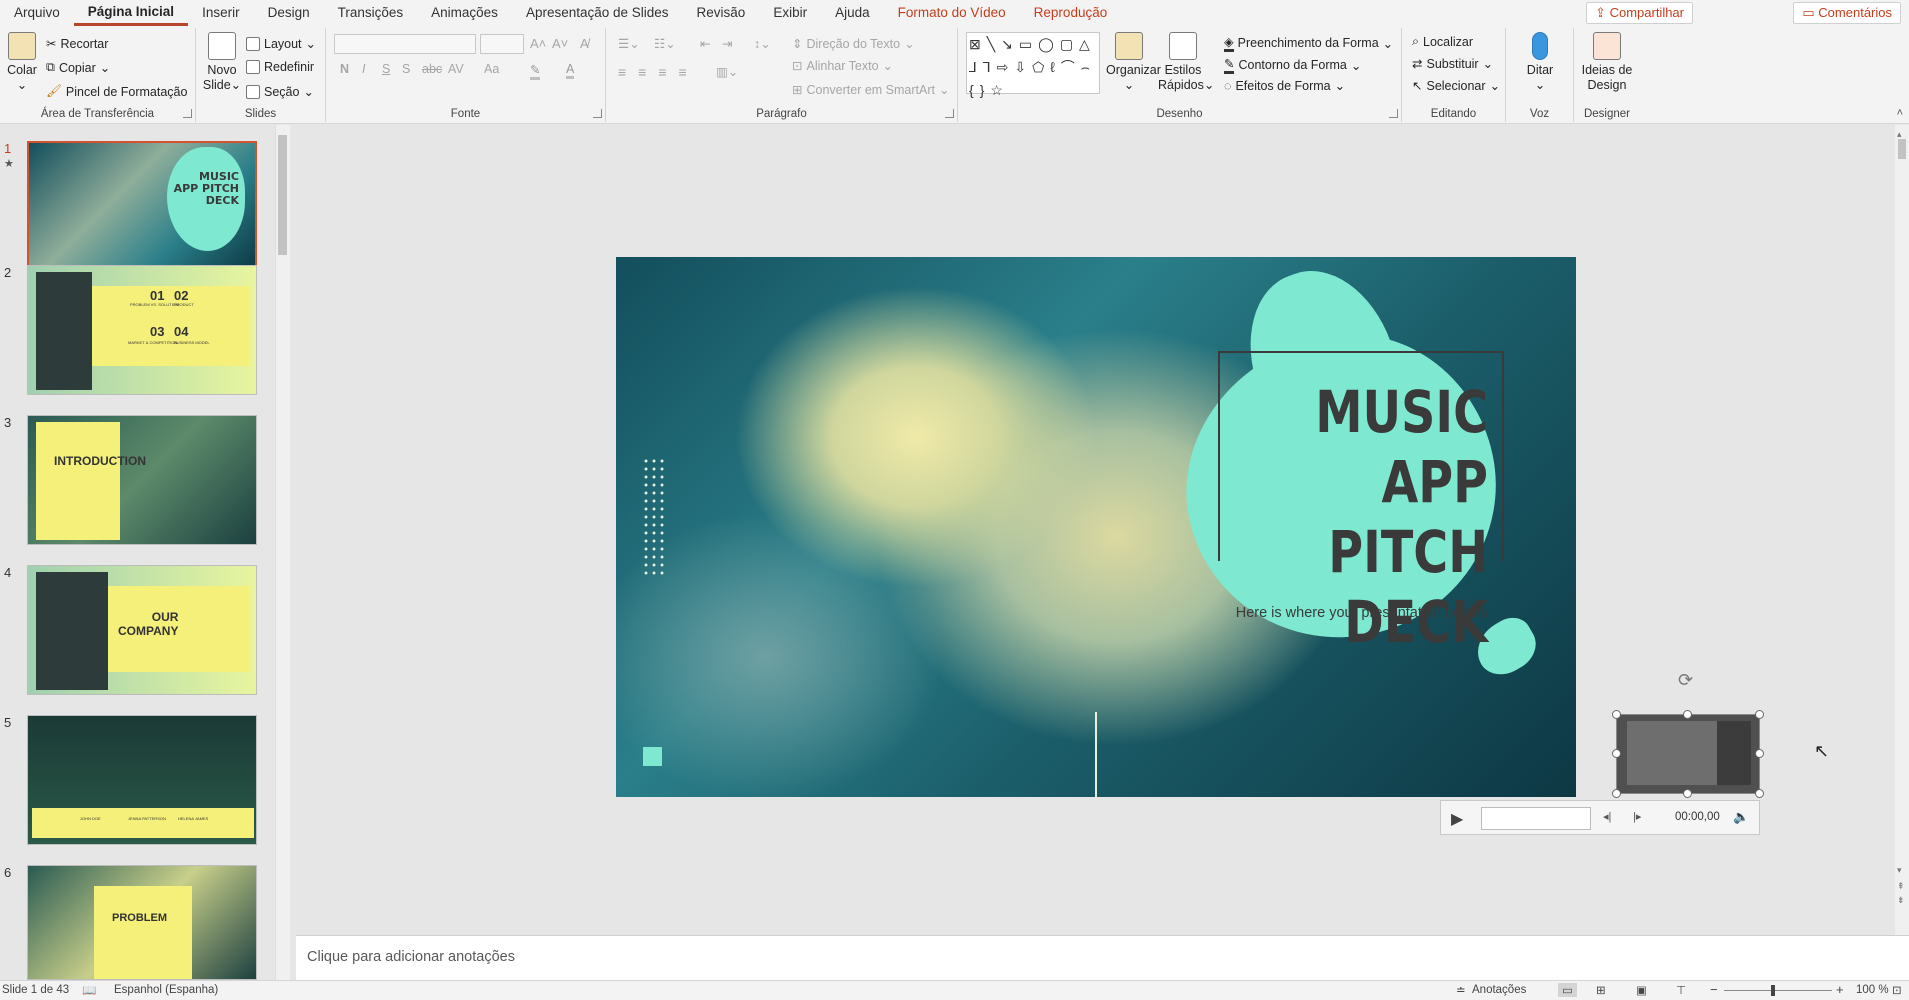 The image size is (1909, 1000). What do you see at coordinates (142, 630) in the screenshot?
I see `slide-thumbnail-4: OUR COMPANY` at bounding box center [142, 630].